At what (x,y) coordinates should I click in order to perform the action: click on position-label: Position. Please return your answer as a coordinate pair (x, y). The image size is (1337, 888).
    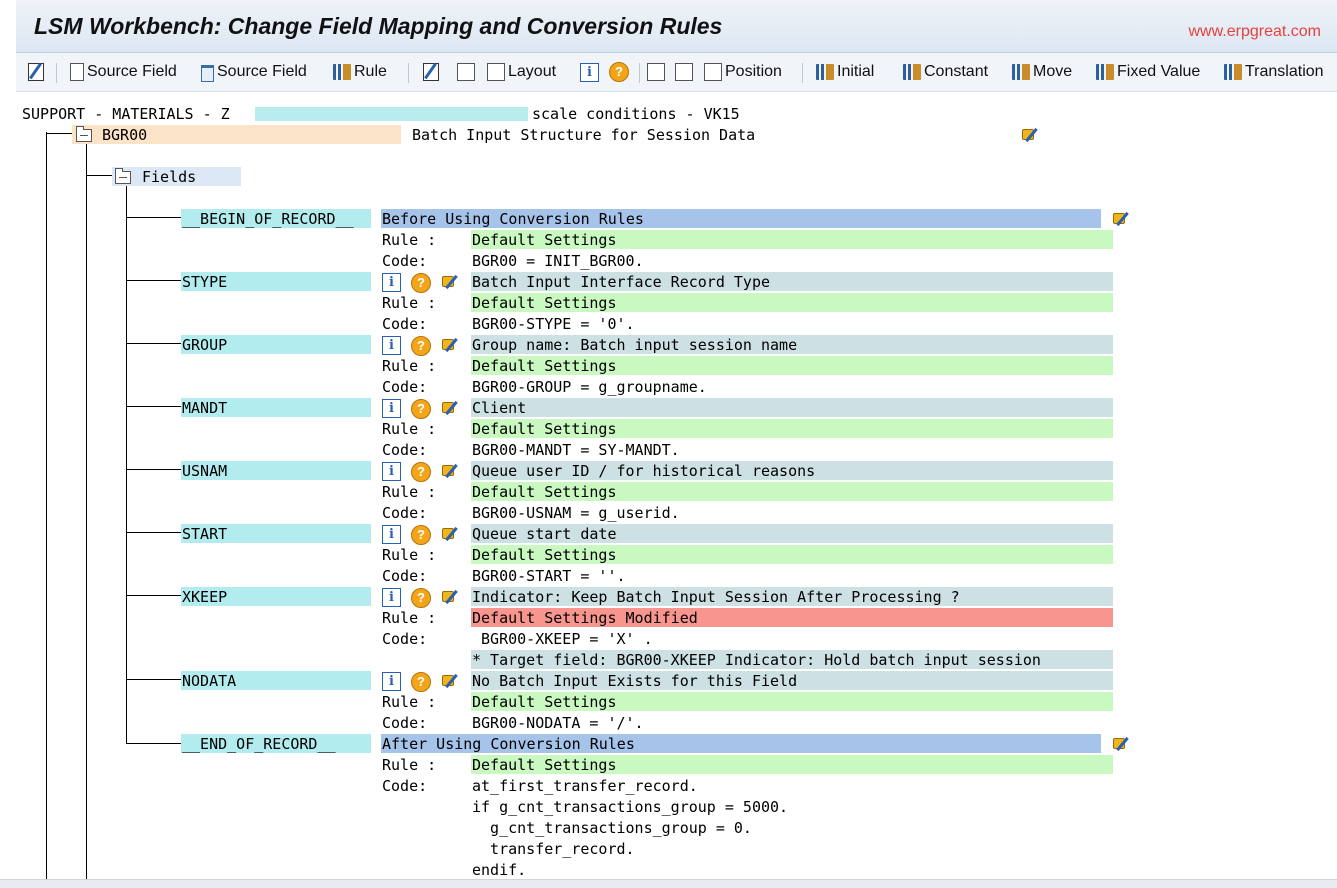
    Looking at the image, I should click on (753, 71).